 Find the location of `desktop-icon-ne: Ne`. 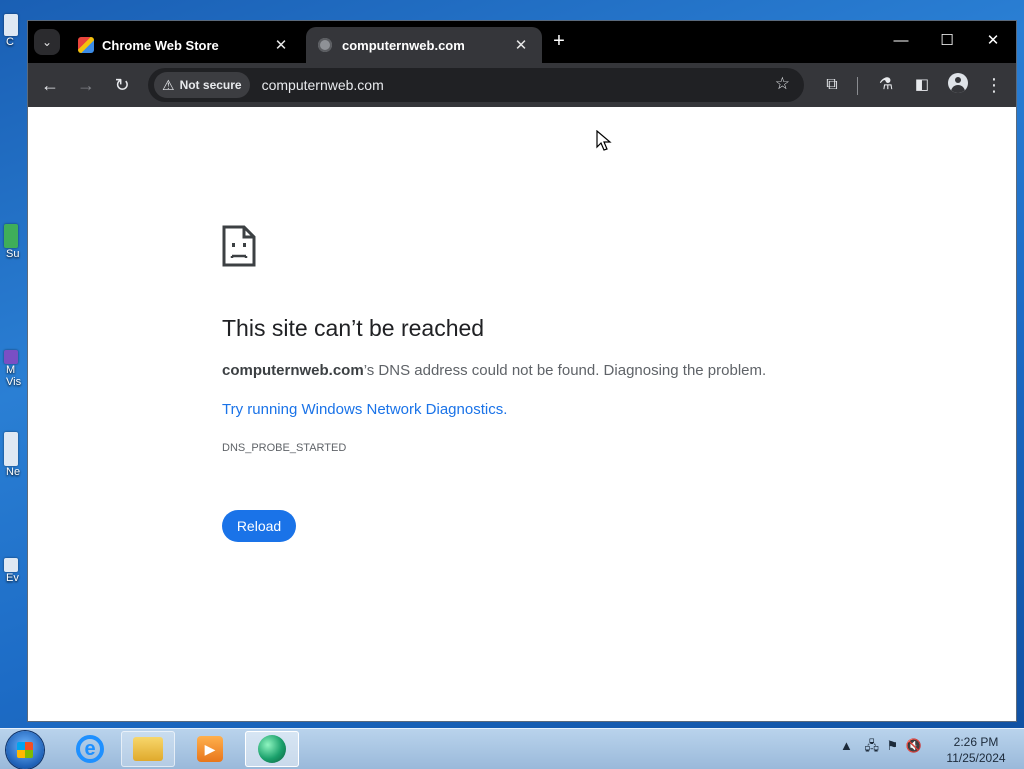

desktop-icon-ne: Ne is located at coordinates (11, 455).